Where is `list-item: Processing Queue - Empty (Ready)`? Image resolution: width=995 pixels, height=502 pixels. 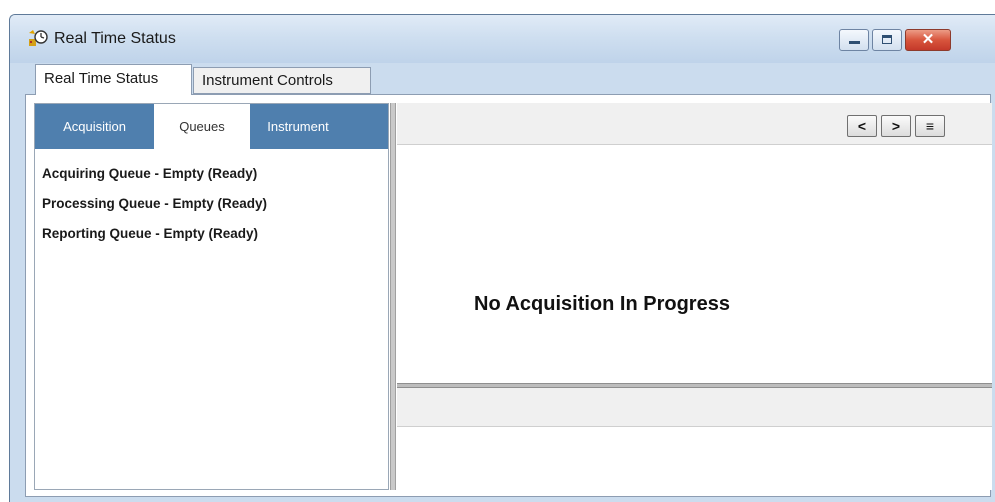
list-item: Processing Queue - Empty (Ready) is located at coordinates (155, 203).